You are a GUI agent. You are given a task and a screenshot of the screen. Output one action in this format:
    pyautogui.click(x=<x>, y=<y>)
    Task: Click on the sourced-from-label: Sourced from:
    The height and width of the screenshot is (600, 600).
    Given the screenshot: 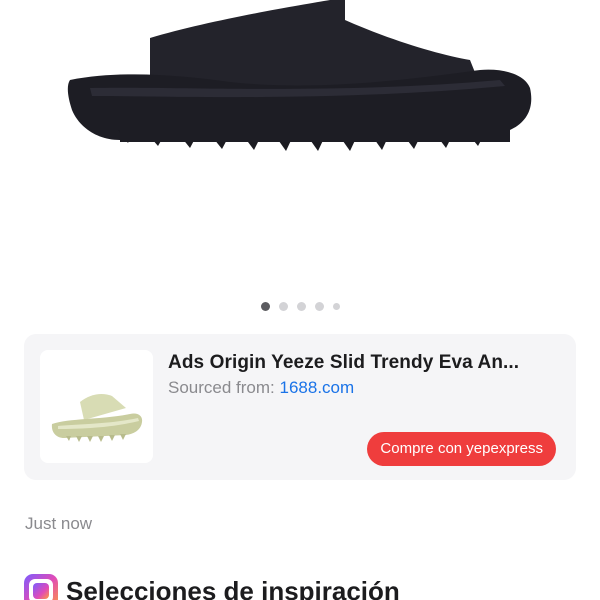 What is the action you would take?
    pyautogui.click(x=221, y=387)
    